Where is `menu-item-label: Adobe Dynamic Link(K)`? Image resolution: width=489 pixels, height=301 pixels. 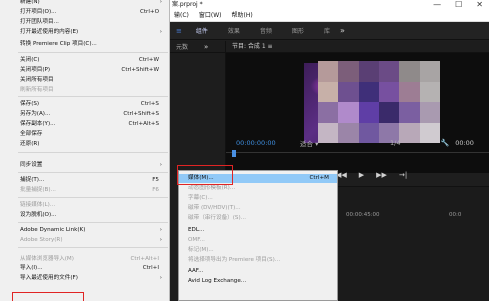 menu-item-label: Adobe Dynamic Link(K) is located at coordinates (53, 230).